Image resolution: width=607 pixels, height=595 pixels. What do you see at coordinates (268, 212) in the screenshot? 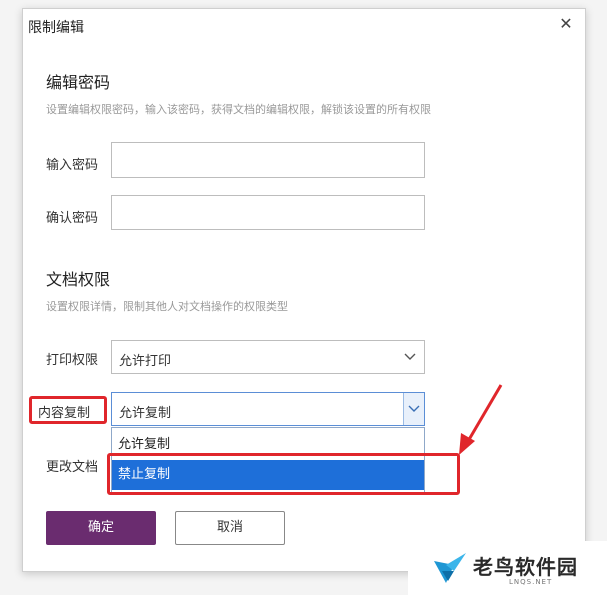
I see `confirm-password-input` at bounding box center [268, 212].